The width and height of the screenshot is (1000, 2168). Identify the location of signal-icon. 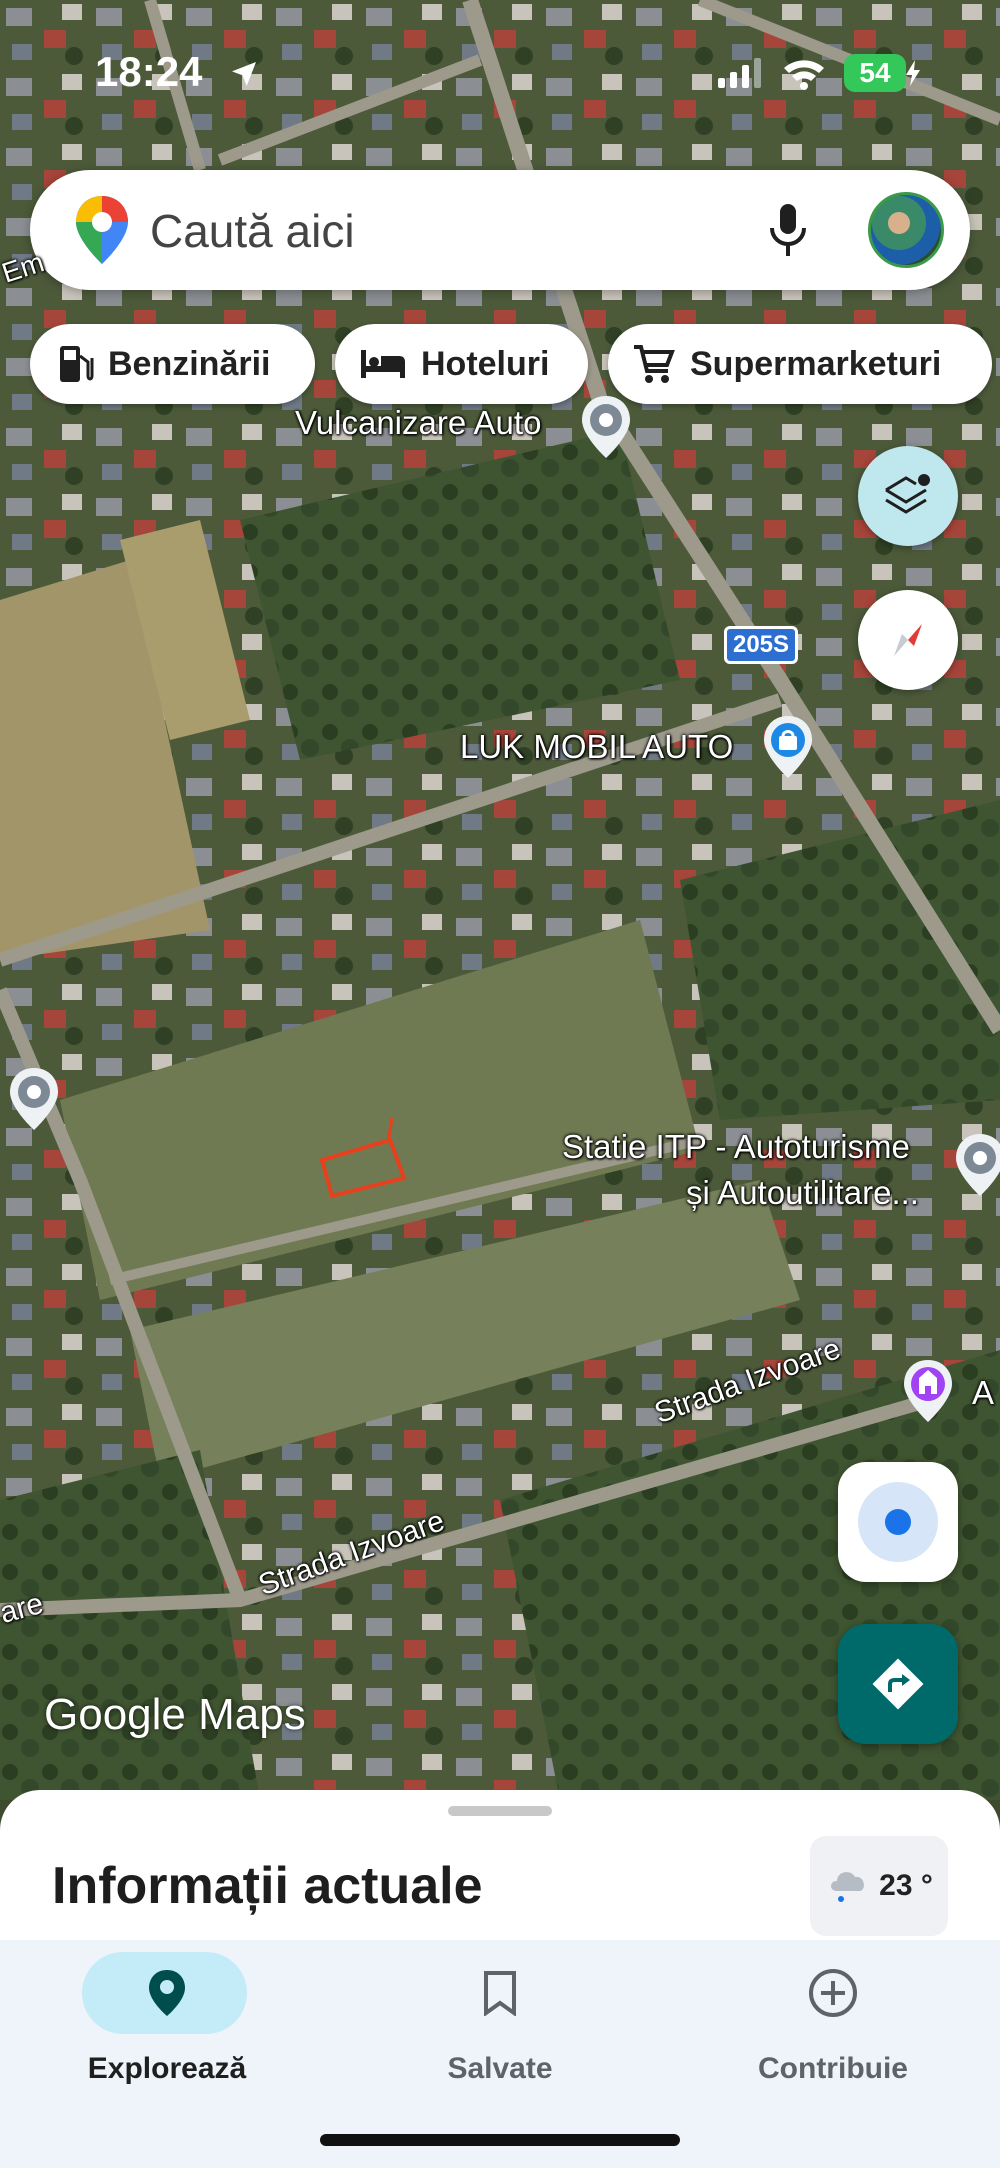
(739, 73).